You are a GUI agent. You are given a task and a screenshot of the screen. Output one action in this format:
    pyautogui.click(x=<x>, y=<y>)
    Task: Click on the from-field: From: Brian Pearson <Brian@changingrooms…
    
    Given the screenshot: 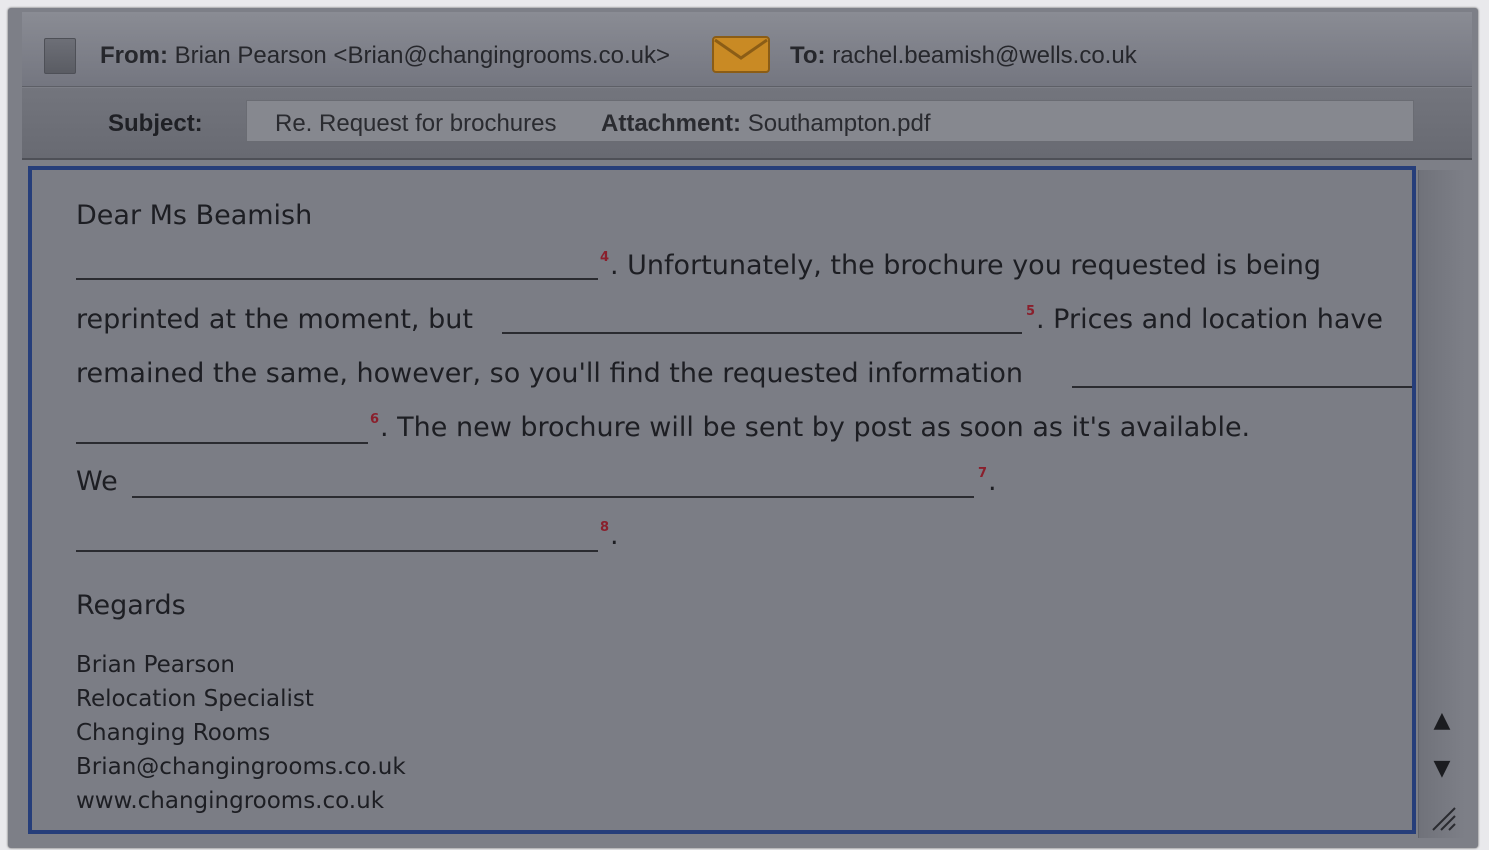 What is the action you would take?
    pyautogui.click(x=385, y=56)
    